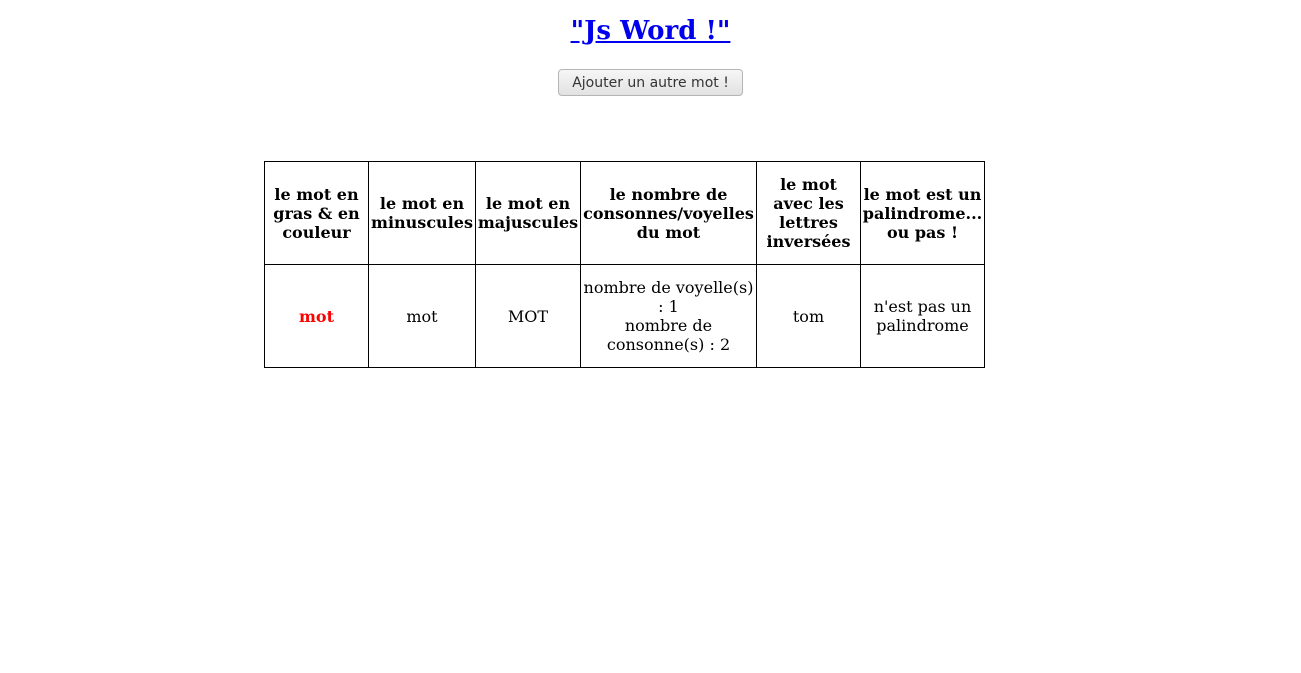  What do you see at coordinates (668, 335) in the screenshot?
I see `consonant-count: nombre de consonne(s) : 2` at bounding box center [668, 335].